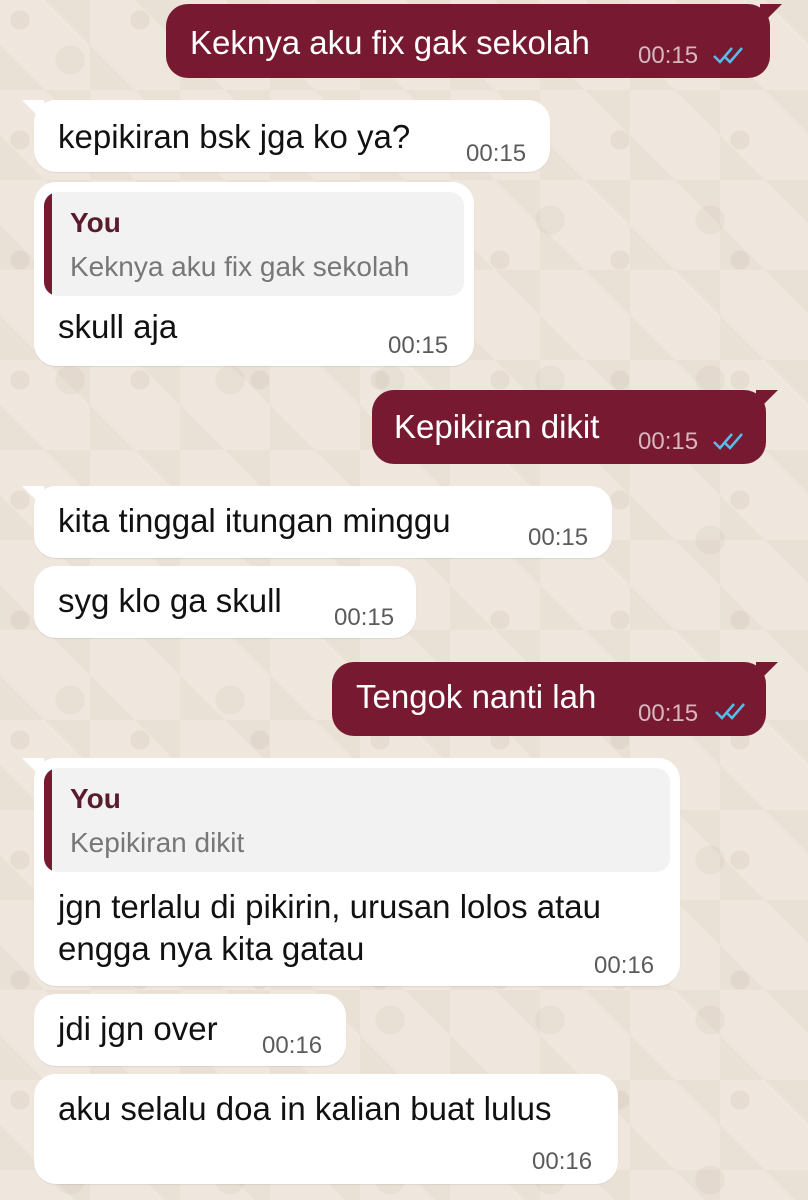 This screenshot has height=1200, width=808. What do you see at coordinates (240, 266) in the screenshot?
I see `quote-text: Keknya aku fix gak sekolah` at bounding box center [240, 266].